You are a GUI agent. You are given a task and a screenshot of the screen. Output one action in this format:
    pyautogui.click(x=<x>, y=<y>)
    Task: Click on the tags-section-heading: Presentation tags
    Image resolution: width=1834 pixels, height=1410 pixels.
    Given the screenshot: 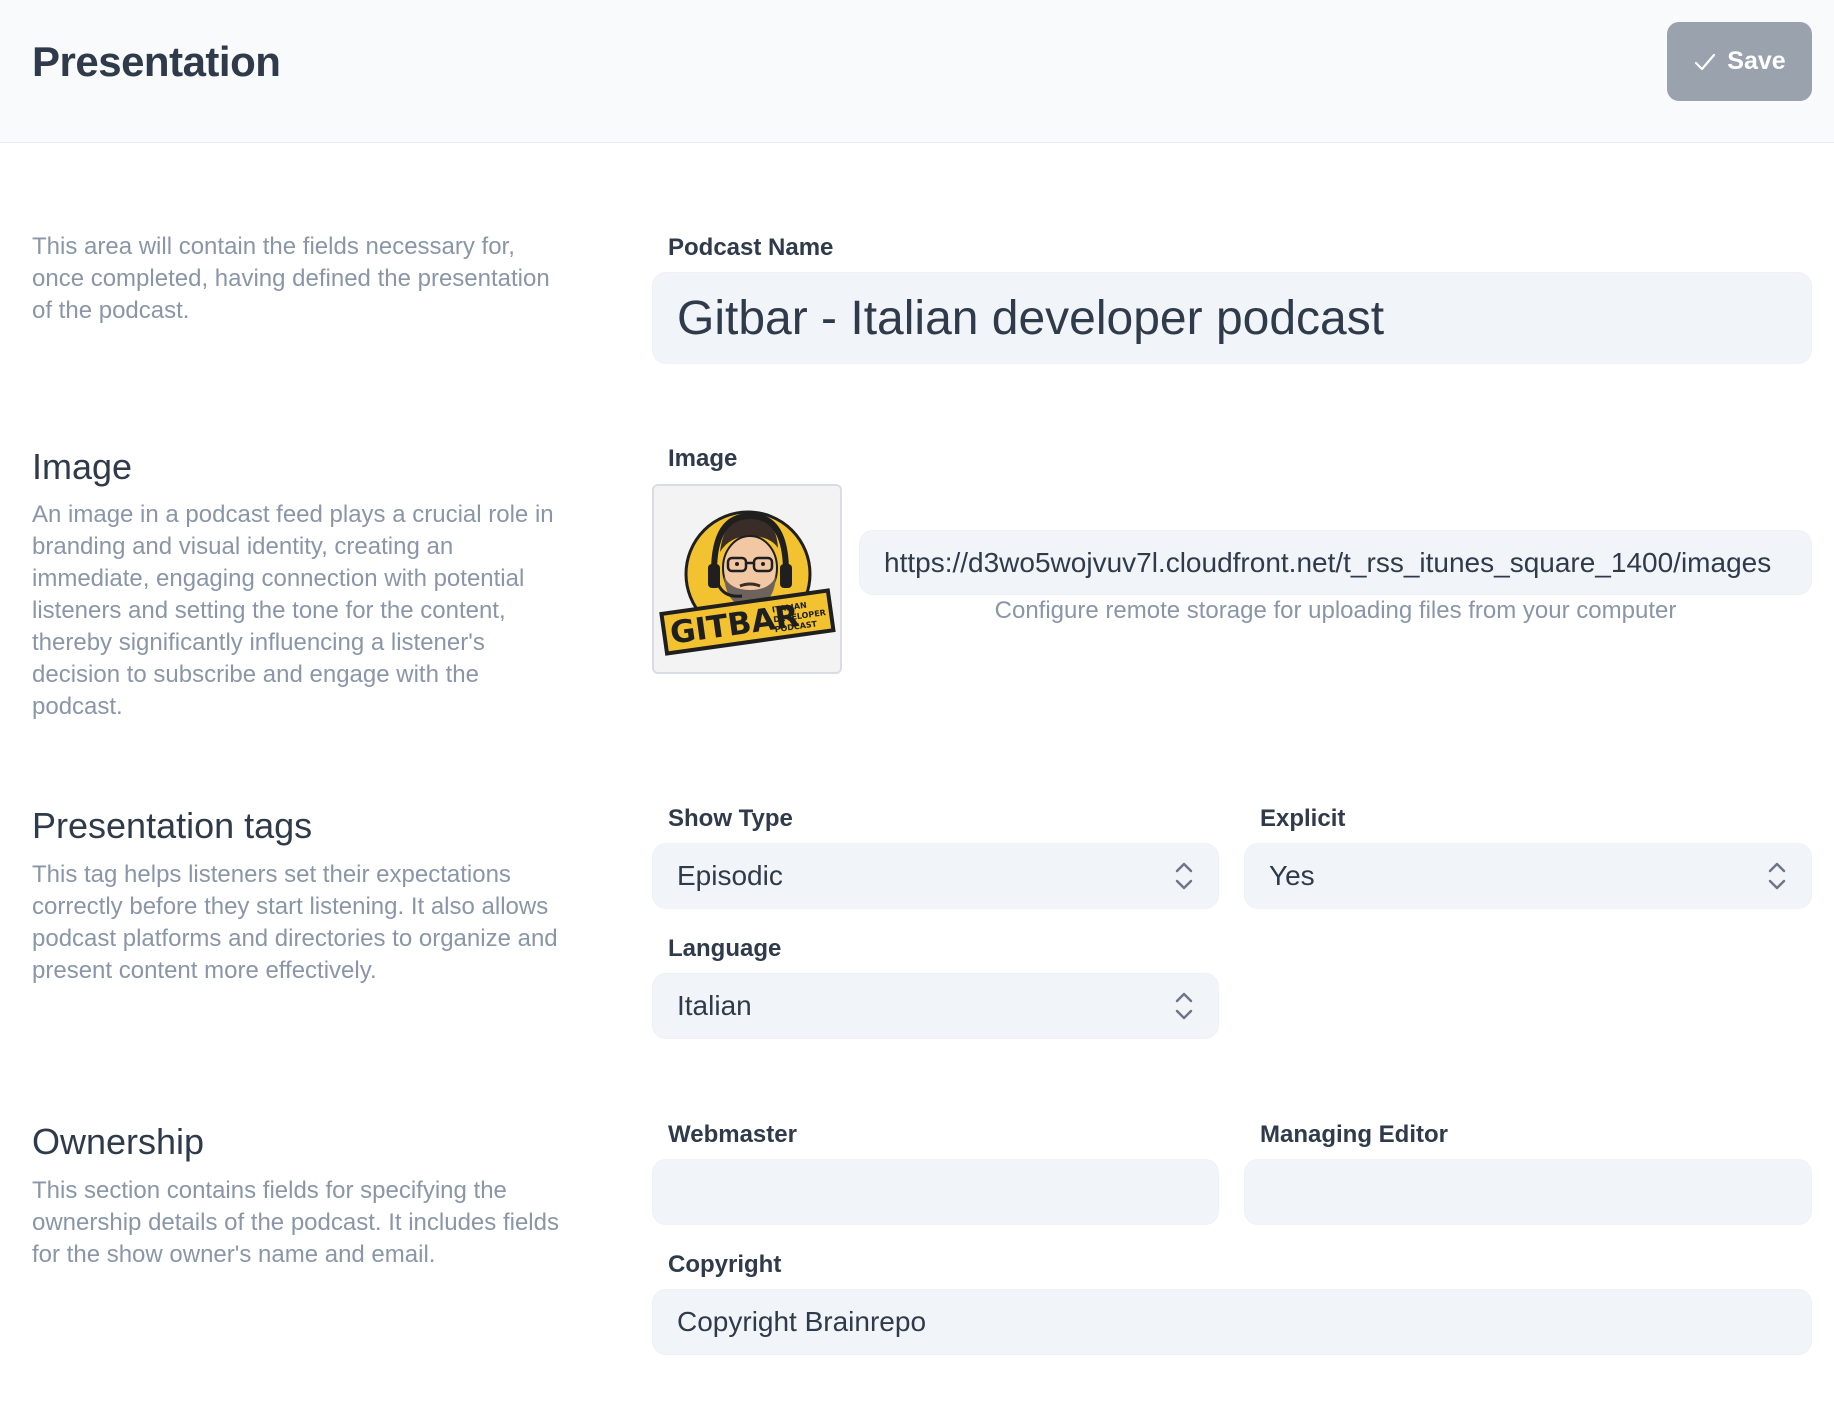 What is the action you would take?
    pyautogui.click(x=172, y=825)
    